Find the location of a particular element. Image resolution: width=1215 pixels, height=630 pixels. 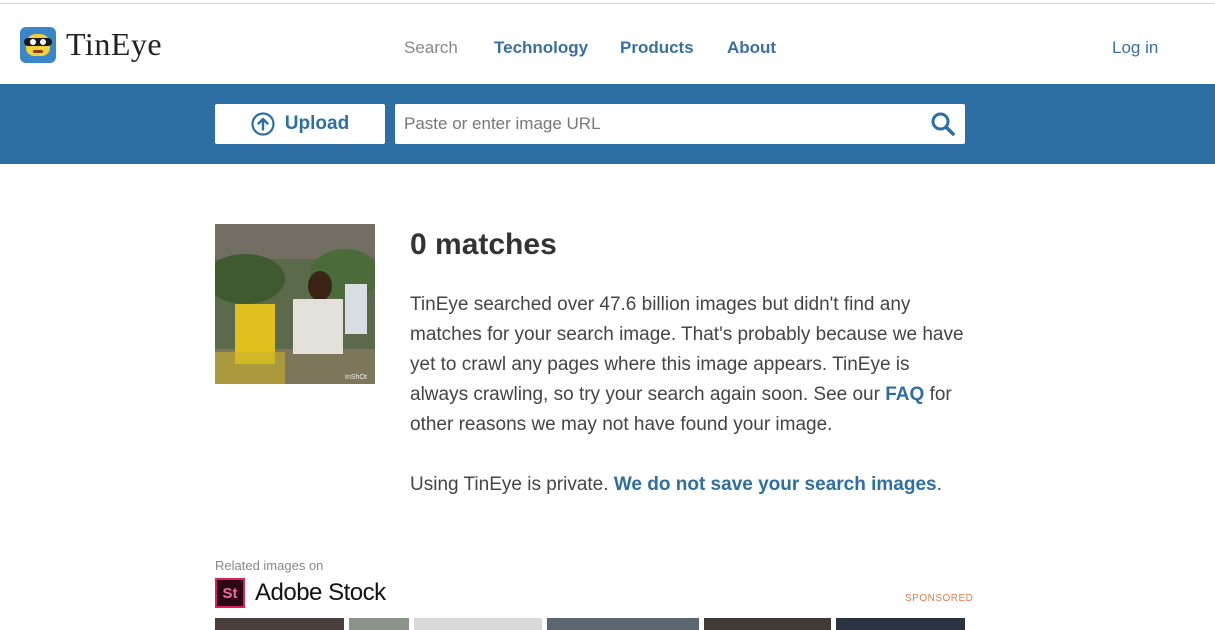

adobe-stock-icon: St is located at coordinates (230, 593).